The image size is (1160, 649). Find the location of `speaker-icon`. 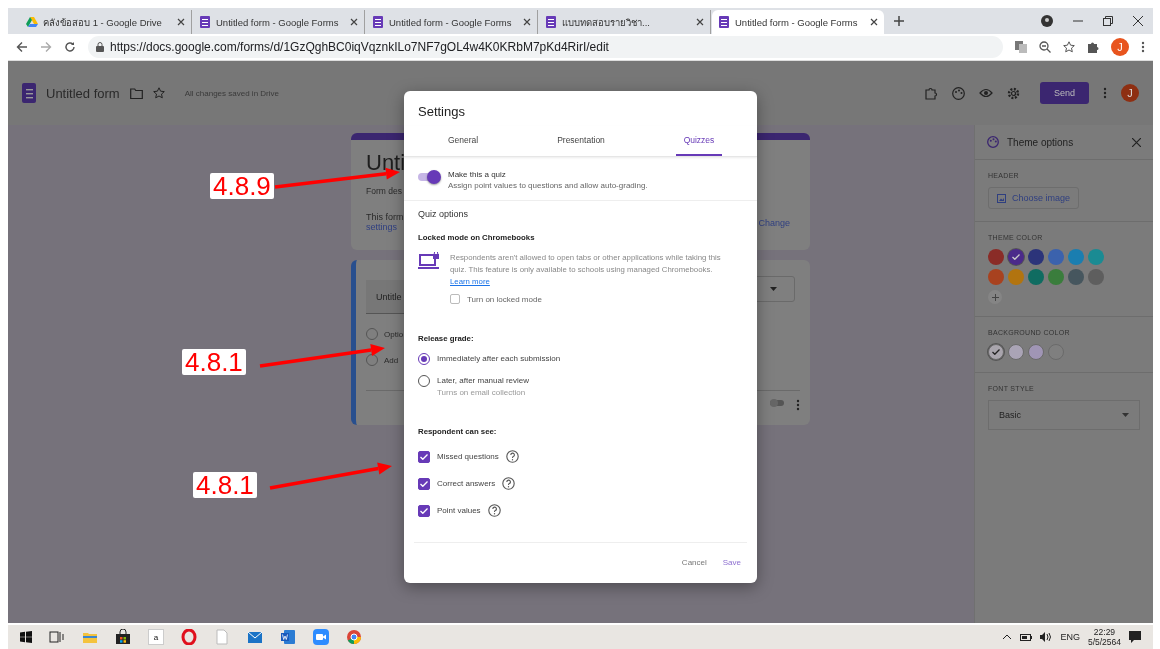

speaker-icon is located at coordinates (1046, 637).